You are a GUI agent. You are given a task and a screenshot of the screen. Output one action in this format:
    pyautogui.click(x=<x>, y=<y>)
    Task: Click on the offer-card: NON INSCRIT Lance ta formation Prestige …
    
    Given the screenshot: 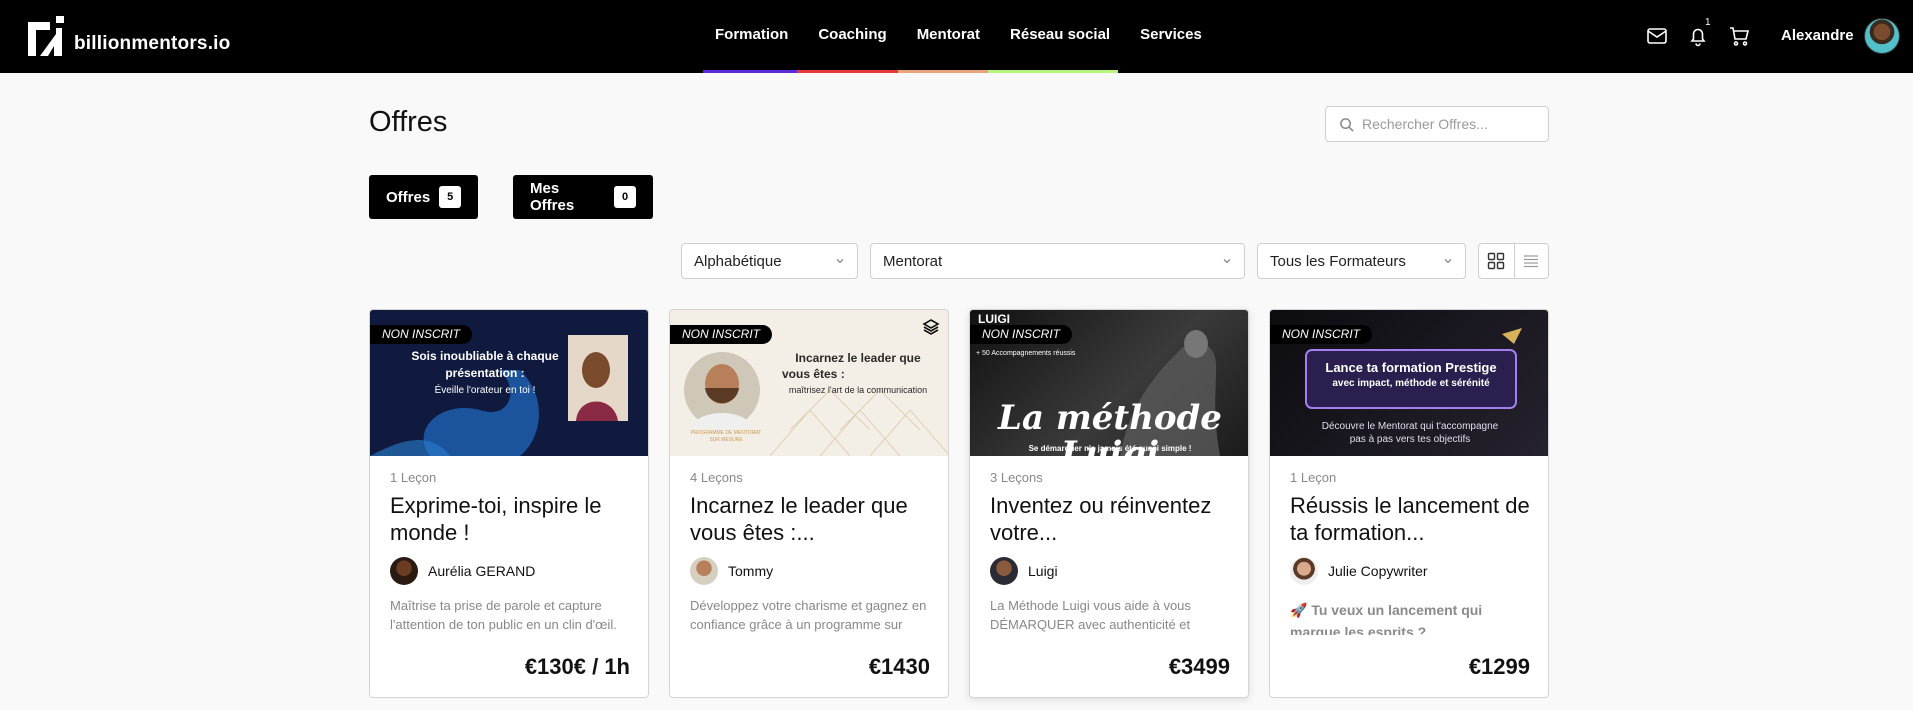 What is the action you would take?
    pyautogui.click(x=1409, y=503)
    